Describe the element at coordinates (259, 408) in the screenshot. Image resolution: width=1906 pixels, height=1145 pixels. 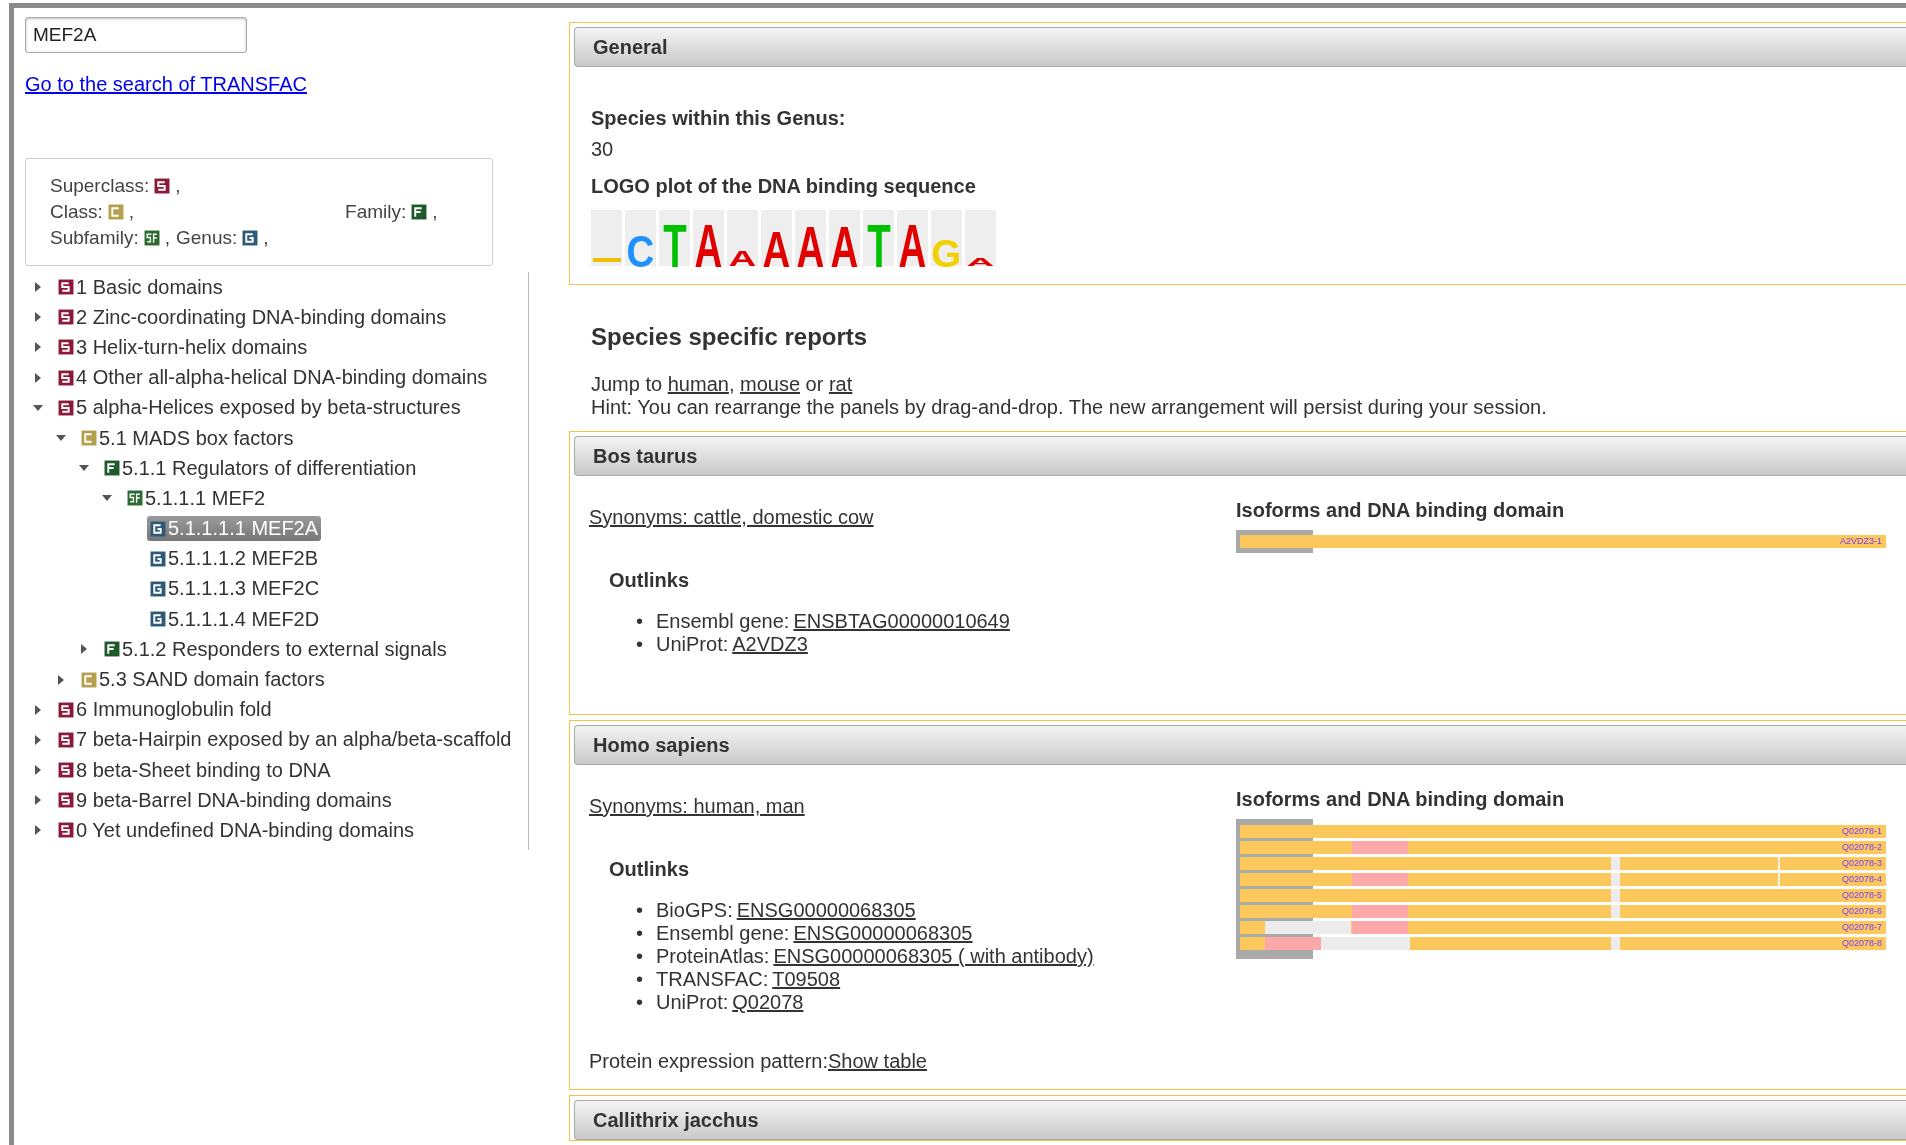
I see `tree-item: 5 alpha-Helices exposed by beta-structures` at that location.